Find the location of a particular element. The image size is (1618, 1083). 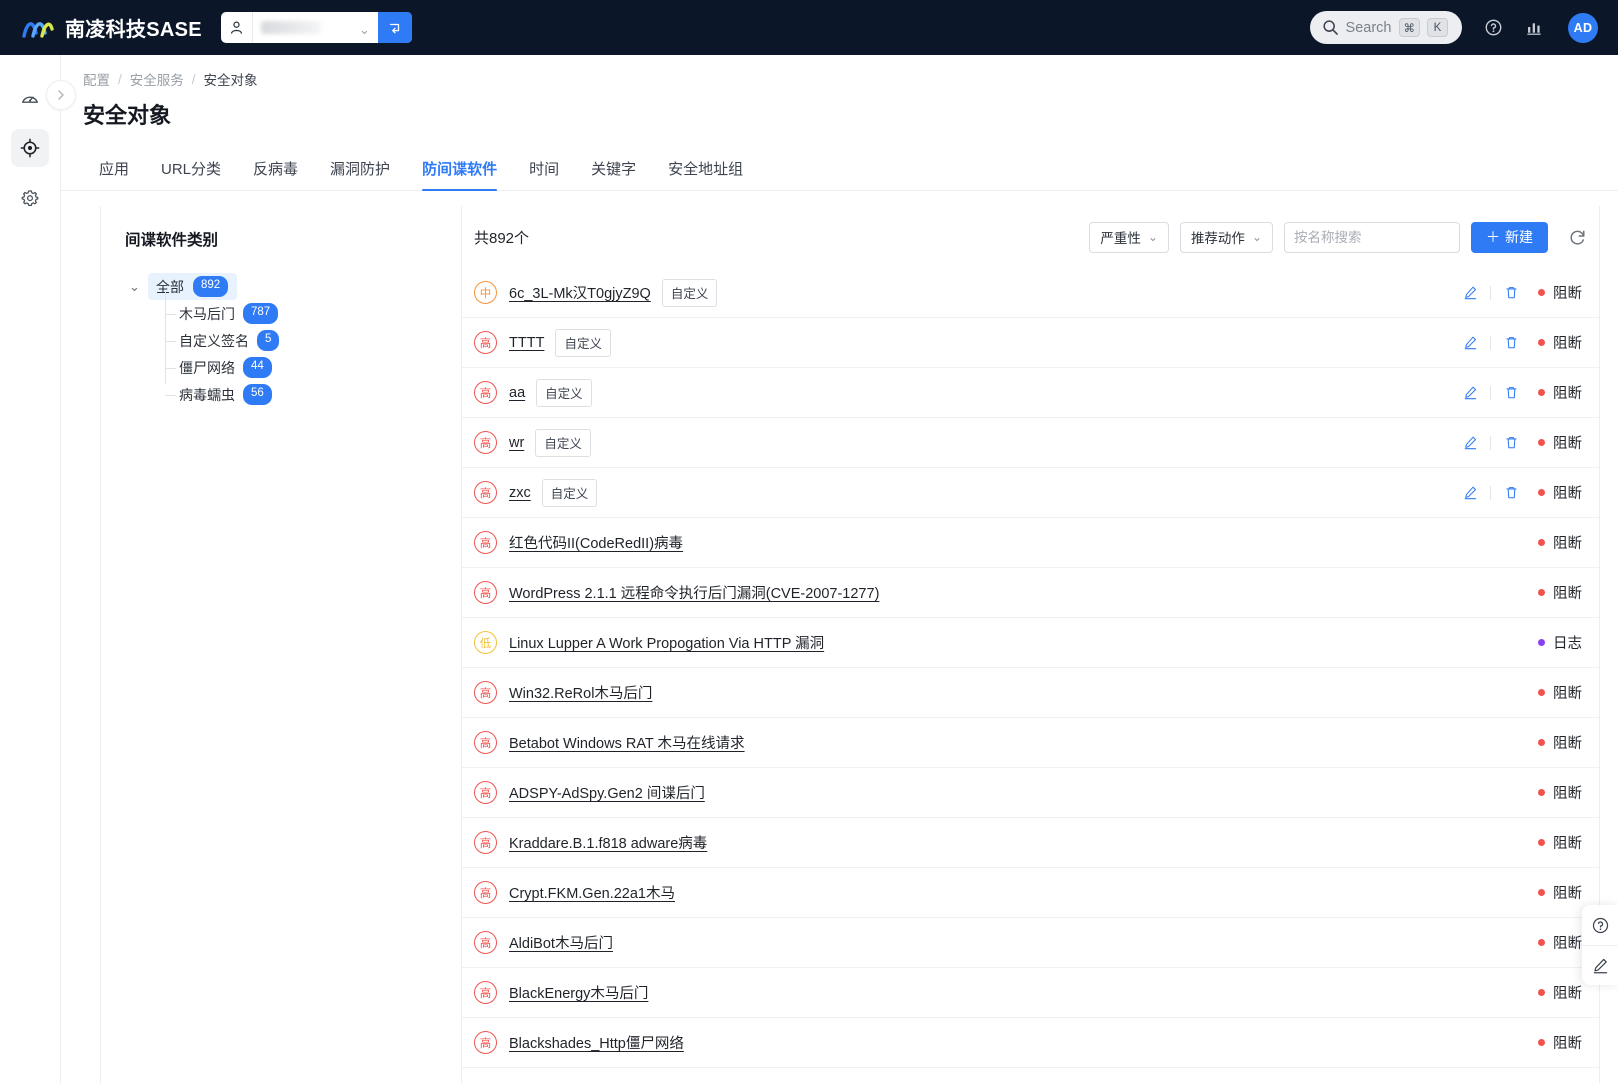

rail-item-settings is located at coordinates (30, 198).